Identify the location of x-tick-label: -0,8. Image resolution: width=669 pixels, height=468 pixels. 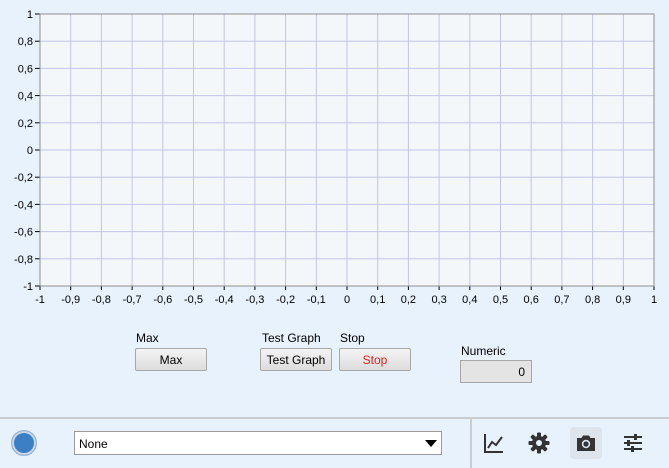
(101, 300).